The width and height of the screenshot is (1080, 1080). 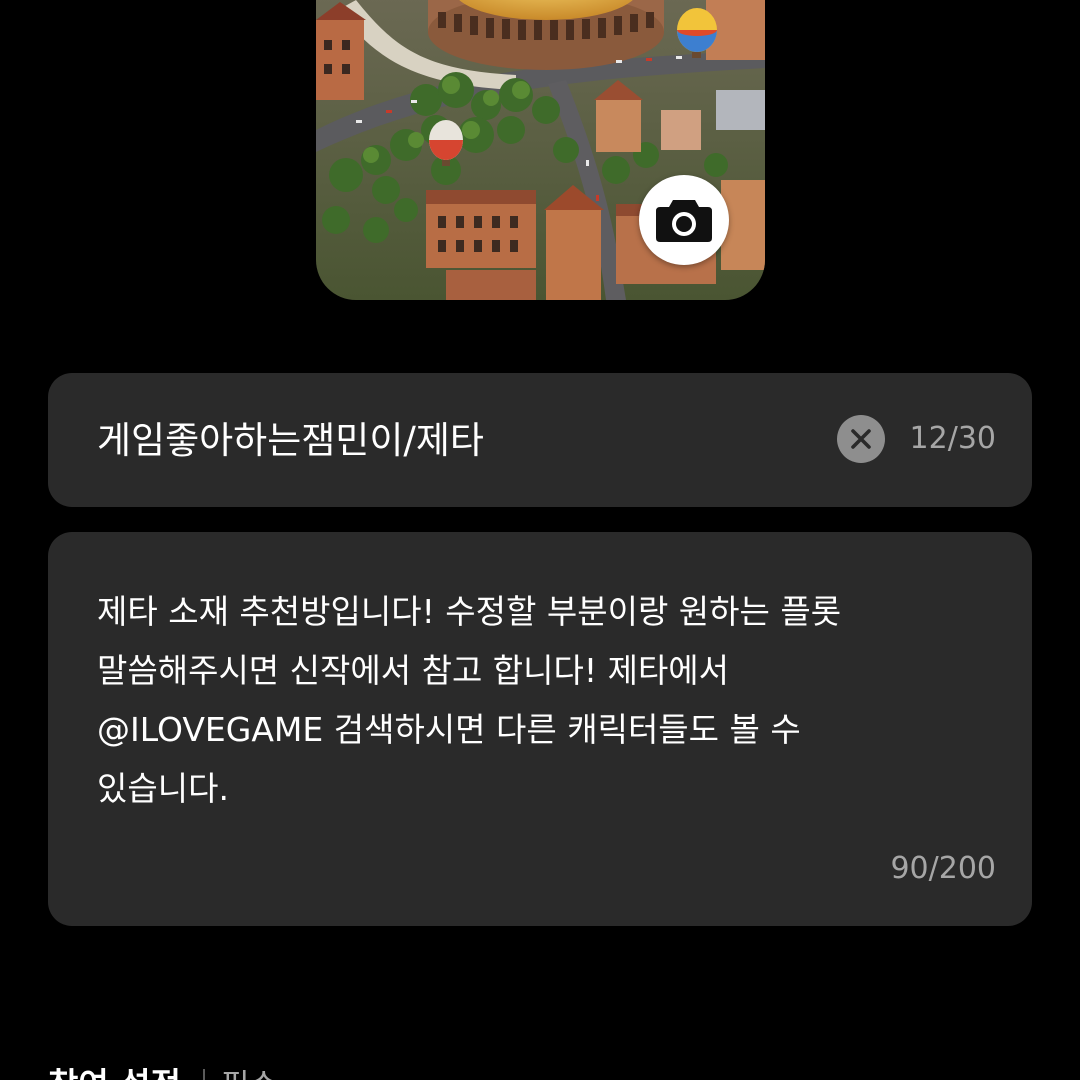 What do you see at coordinates (952, 438) in the screenshot?
I see `name-character-counter: 12/30` at bounding box center [952, 438].